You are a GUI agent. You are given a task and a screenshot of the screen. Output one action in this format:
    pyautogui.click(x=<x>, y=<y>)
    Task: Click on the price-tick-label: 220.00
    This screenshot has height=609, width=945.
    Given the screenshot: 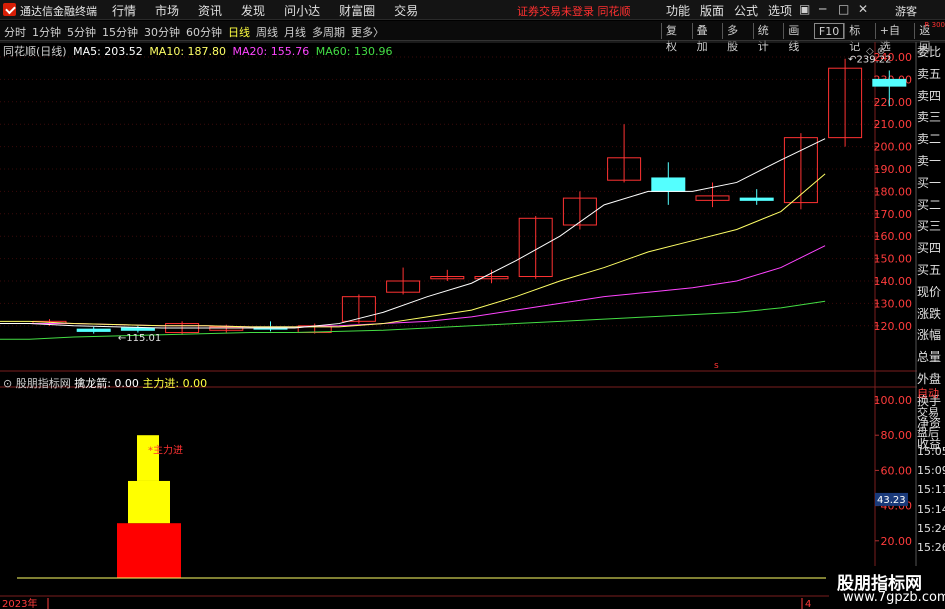 What is the action you would take?
    pyautogui.click(x=893, y=102)
    